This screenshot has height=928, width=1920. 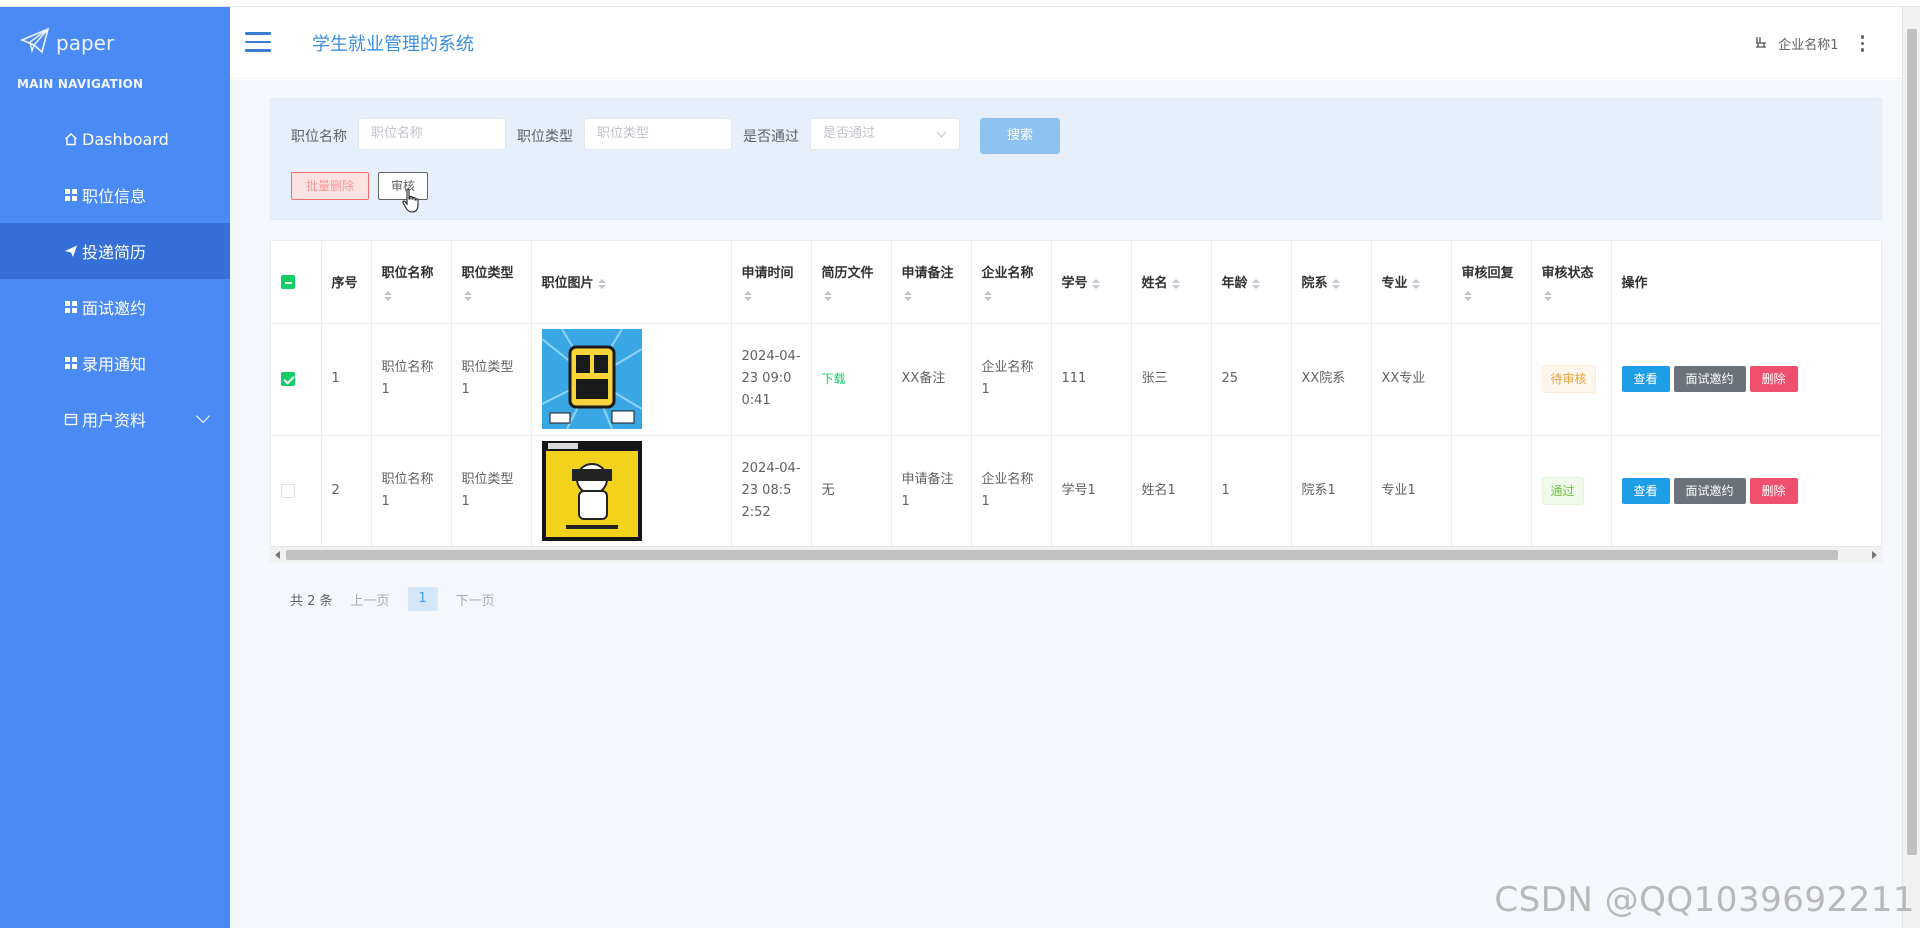 What do you see at coordinates (1568, 379) in the screenshot?
I see `status-badge: 待审核` at bounding box center [1568, 379].